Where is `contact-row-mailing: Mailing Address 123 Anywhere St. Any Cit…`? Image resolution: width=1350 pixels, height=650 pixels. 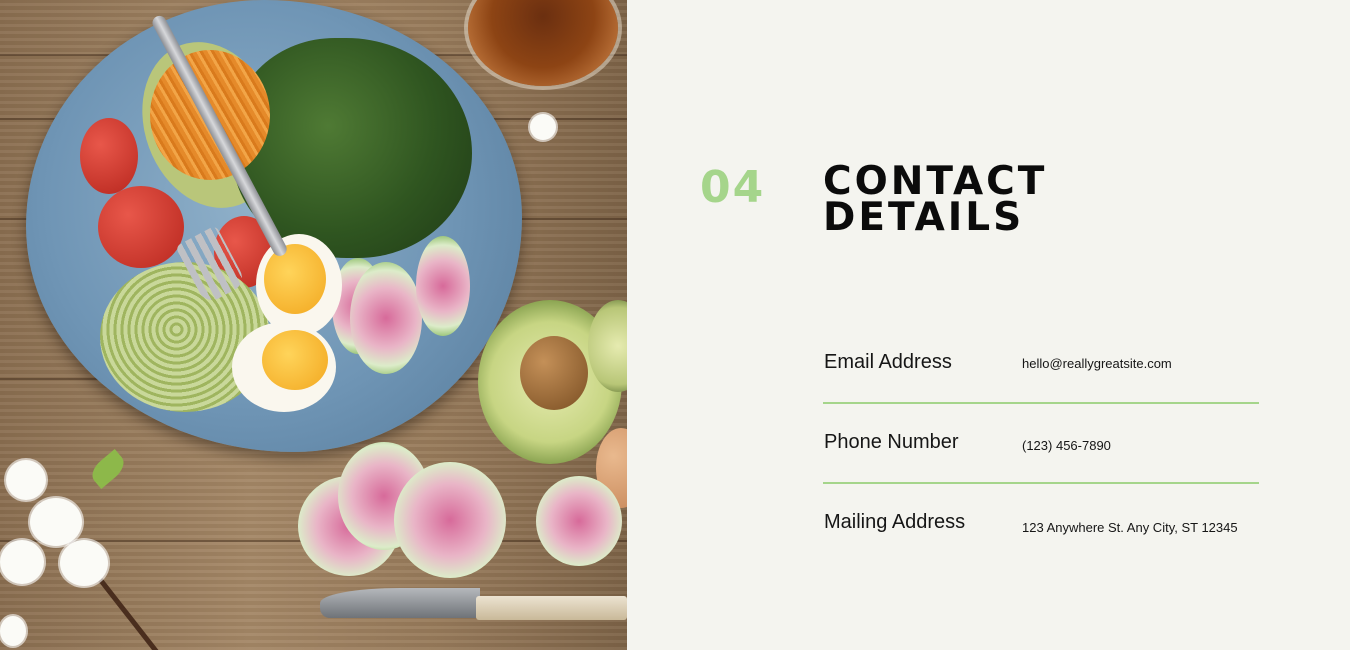
contact-row-mailing: Mailing Address 123 Anywhere St. Any Cit… is located at coordinates (1041, 543).